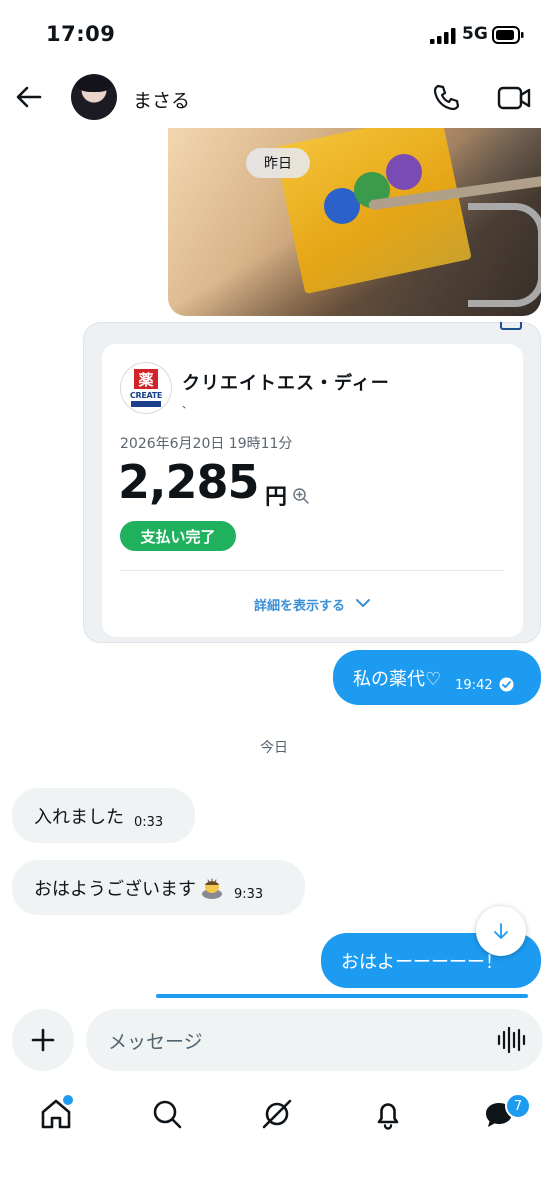  Describe the element at coordinates (446, 98) in the screenshot. I see `phone-icon` at that location.